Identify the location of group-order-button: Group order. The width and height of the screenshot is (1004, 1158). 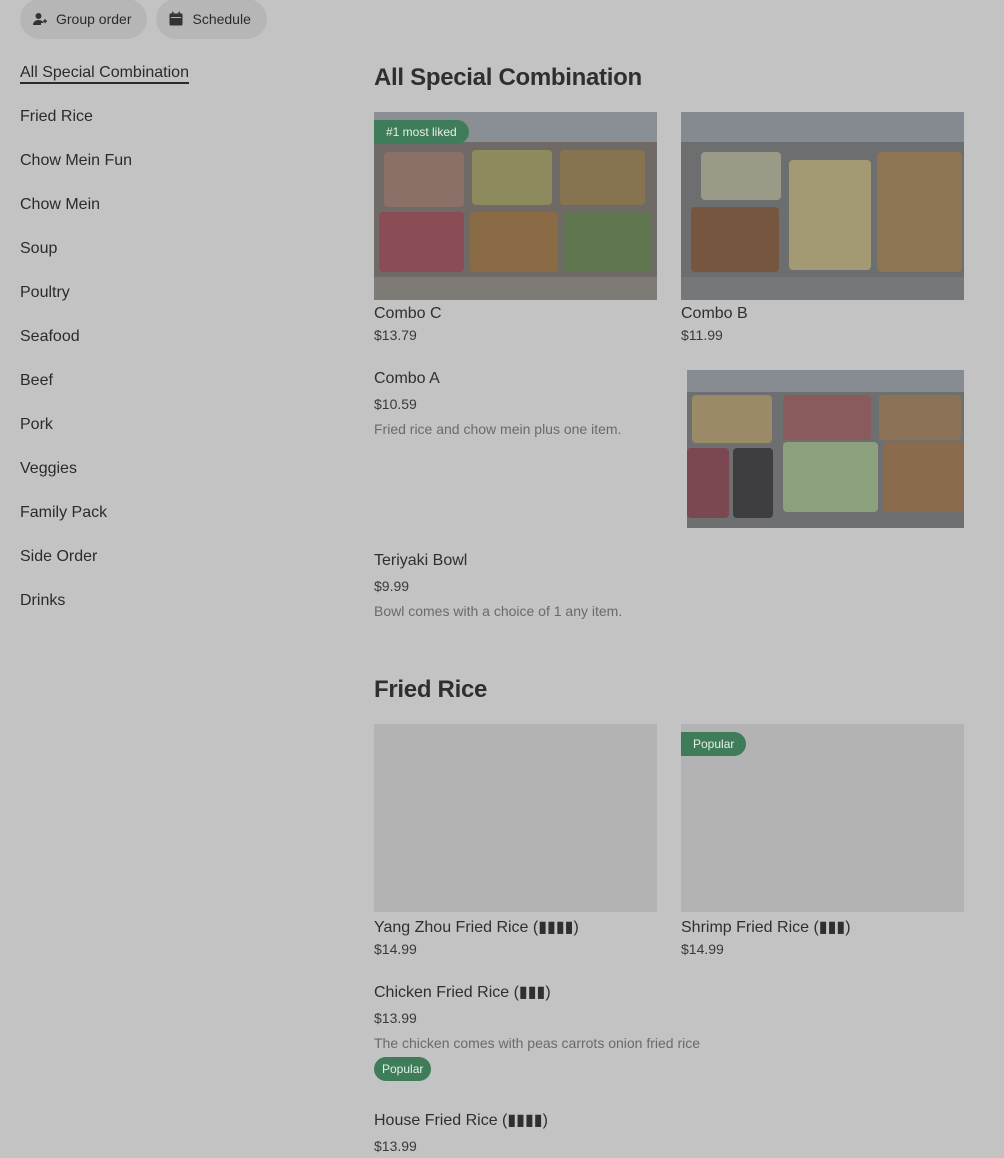
(84, 19).